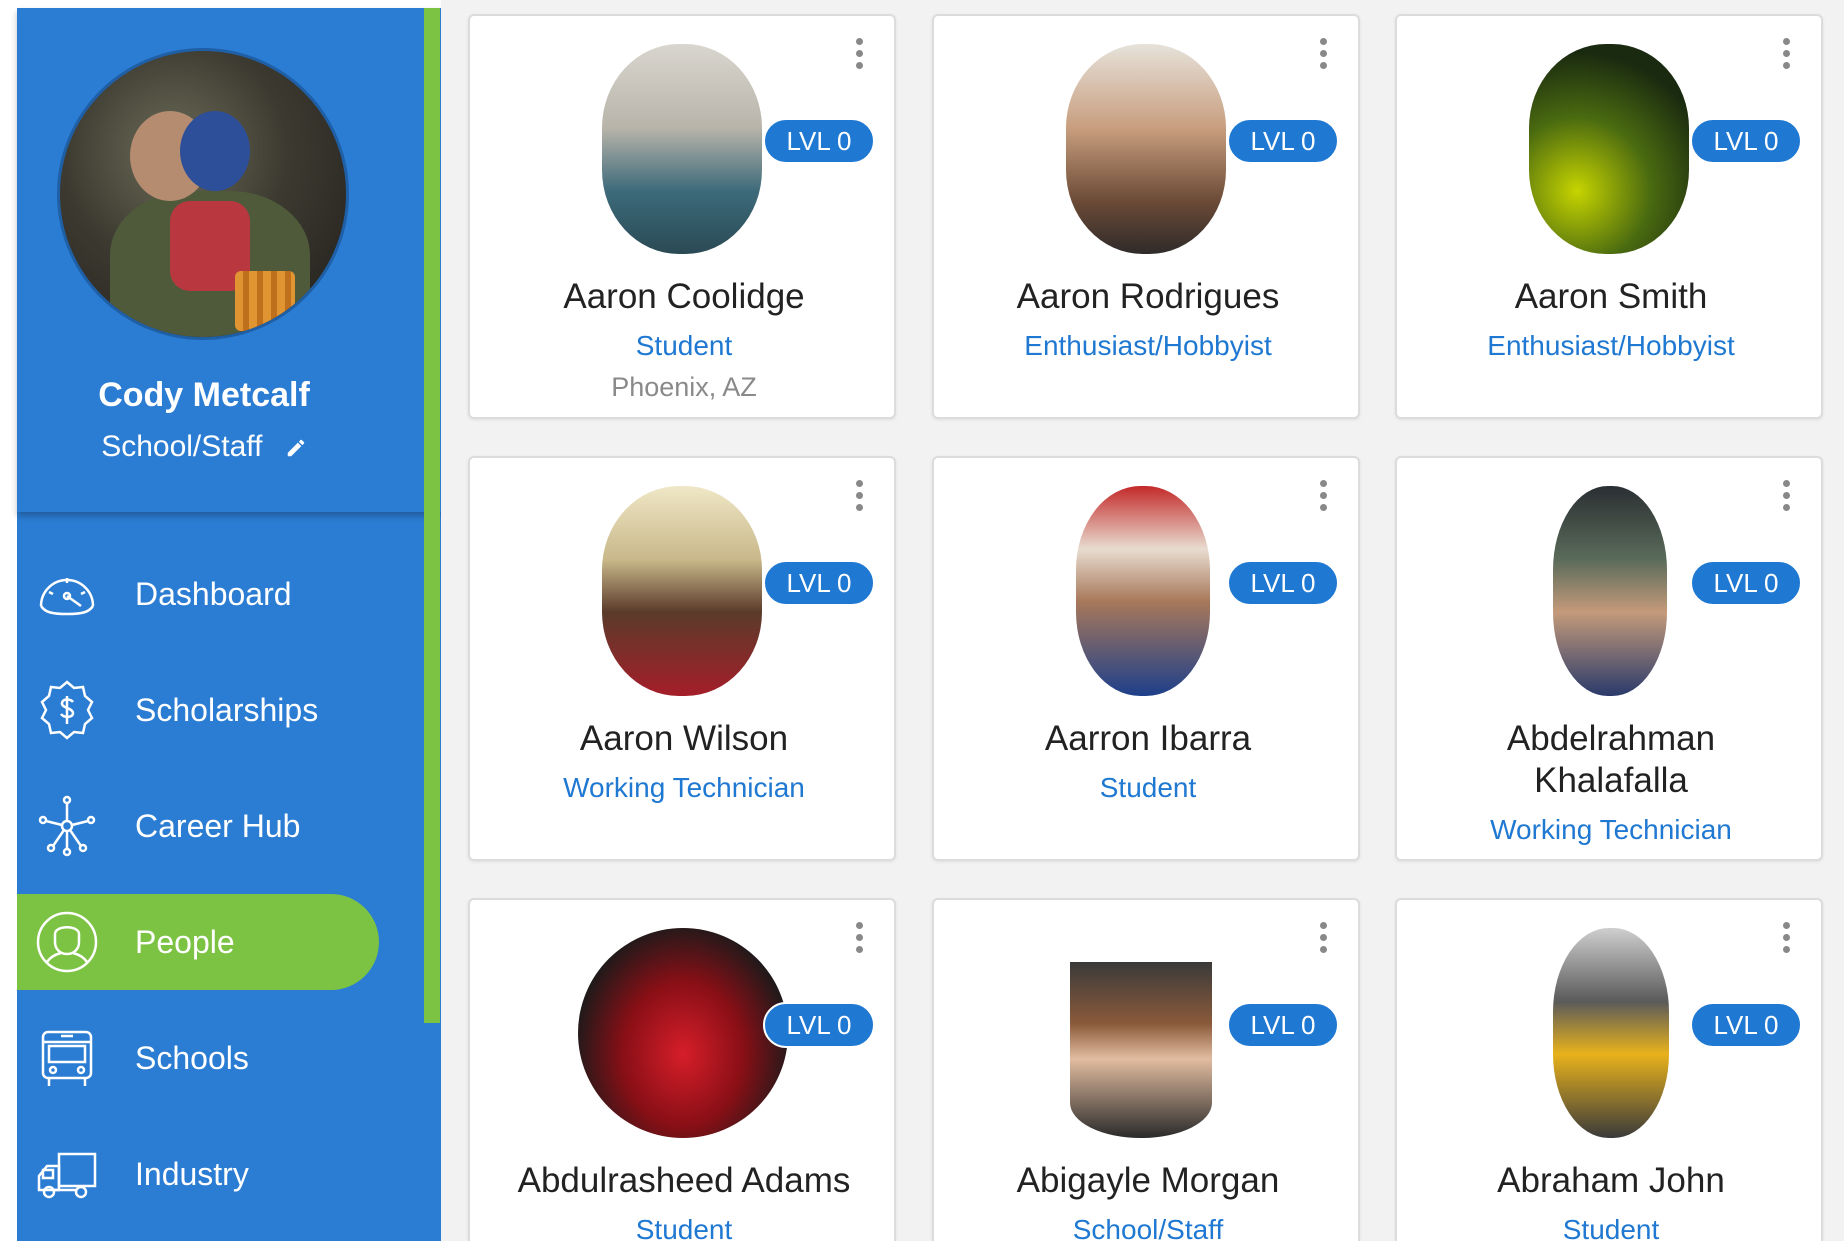 This screenshot has height=1241, width=1844. Describe the element at coordinates (684, 1181) in the screenshot. I see `person-name: Abdulrasheed Adams` at that location.